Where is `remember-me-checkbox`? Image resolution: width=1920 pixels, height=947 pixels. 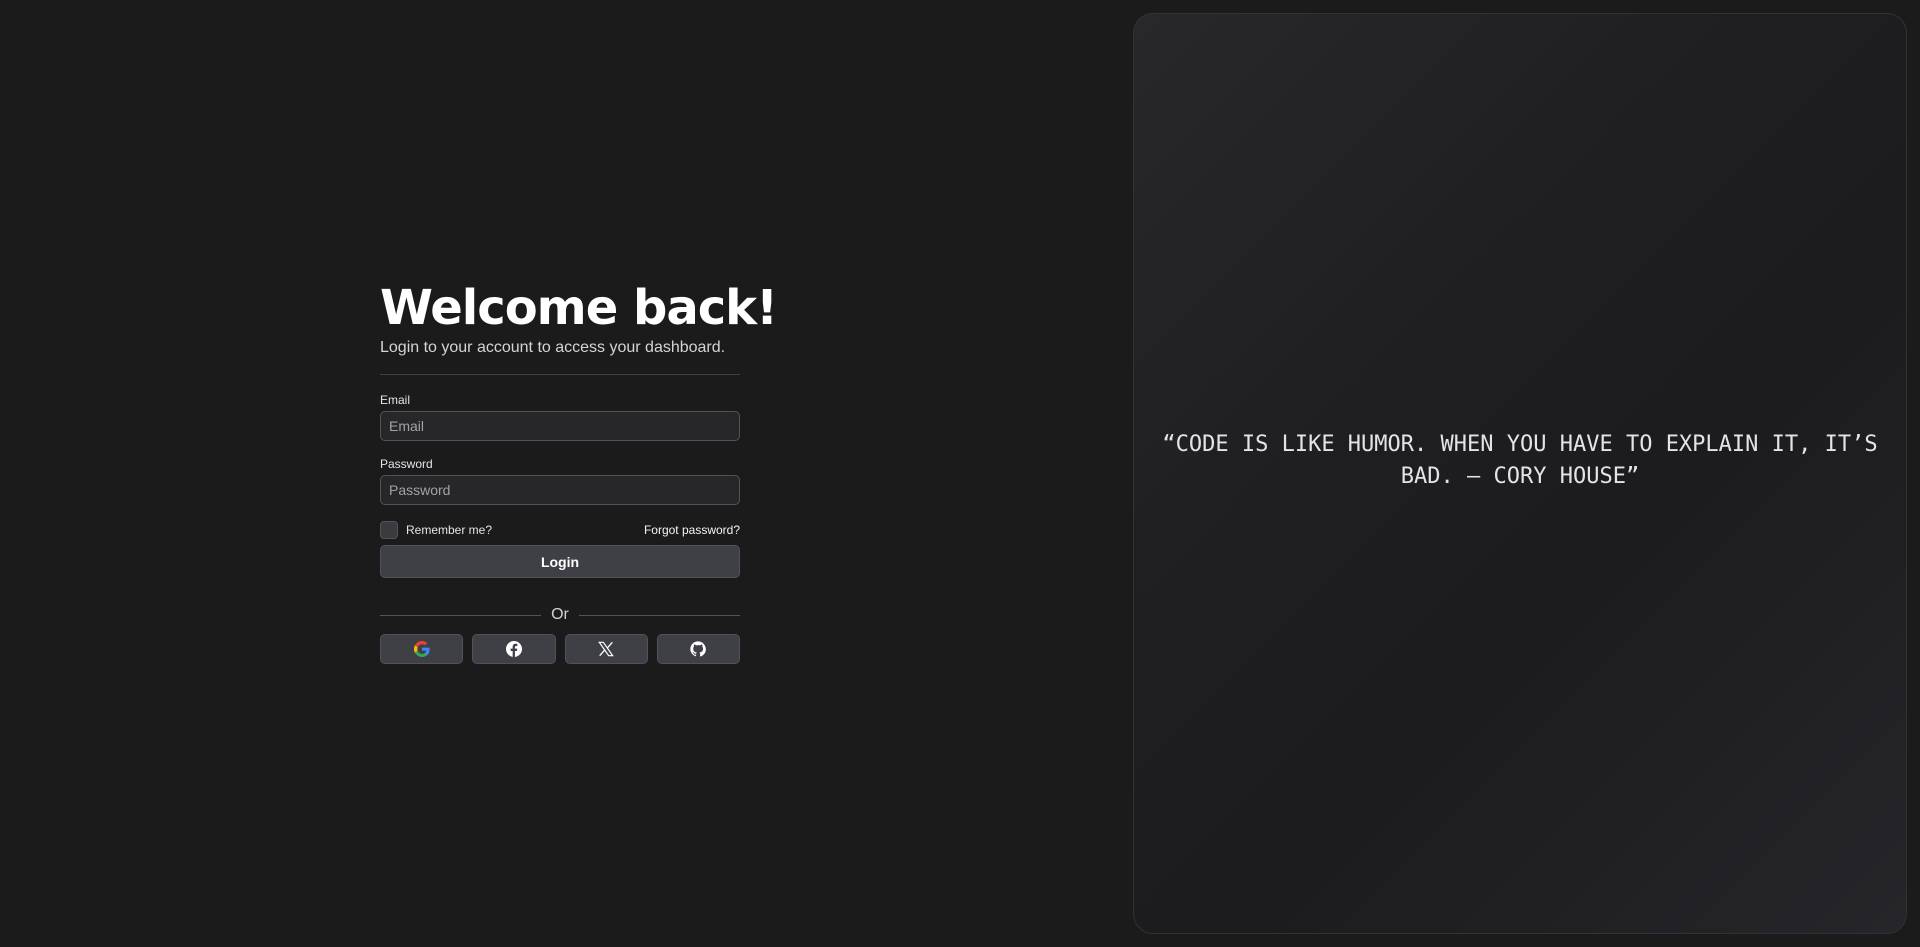 remember-me-checkbox is located at coordinates (389, 530).